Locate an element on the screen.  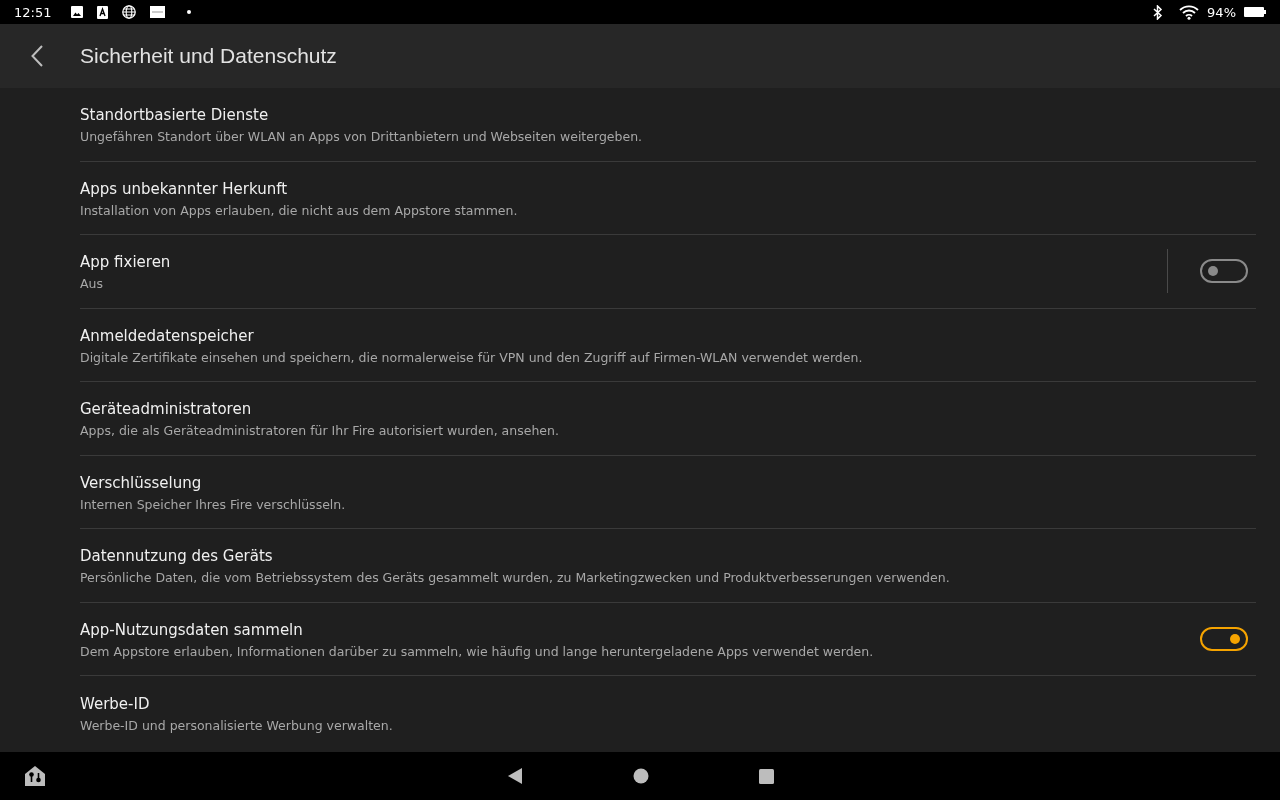
setting-title: App fixieren is located at coordinates (125, 262).